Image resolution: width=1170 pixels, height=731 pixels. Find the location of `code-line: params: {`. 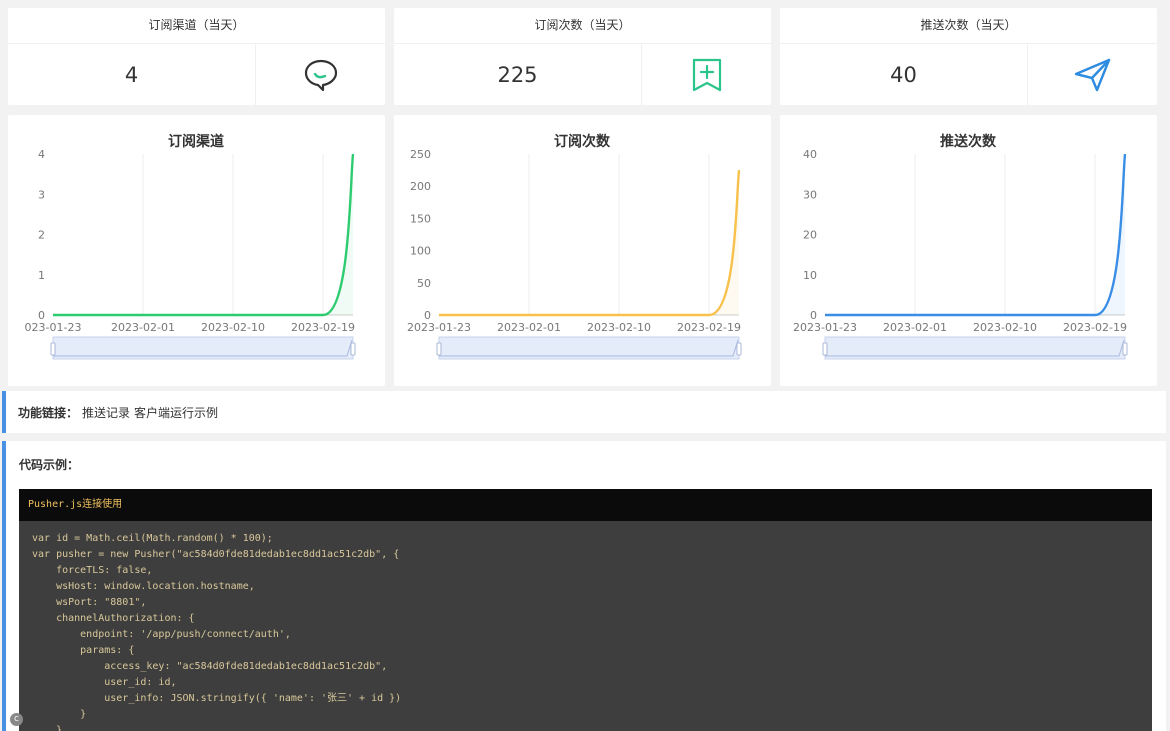

code-line: params: { is located at coordinates (83, 650).